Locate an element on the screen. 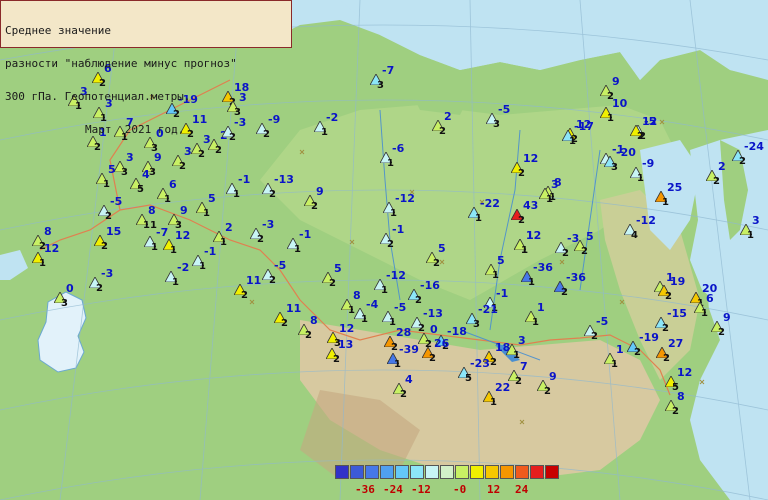 The height and width of the screenshot is (500, 768). station-deviation: 43 is located at coordinates (531, 205).